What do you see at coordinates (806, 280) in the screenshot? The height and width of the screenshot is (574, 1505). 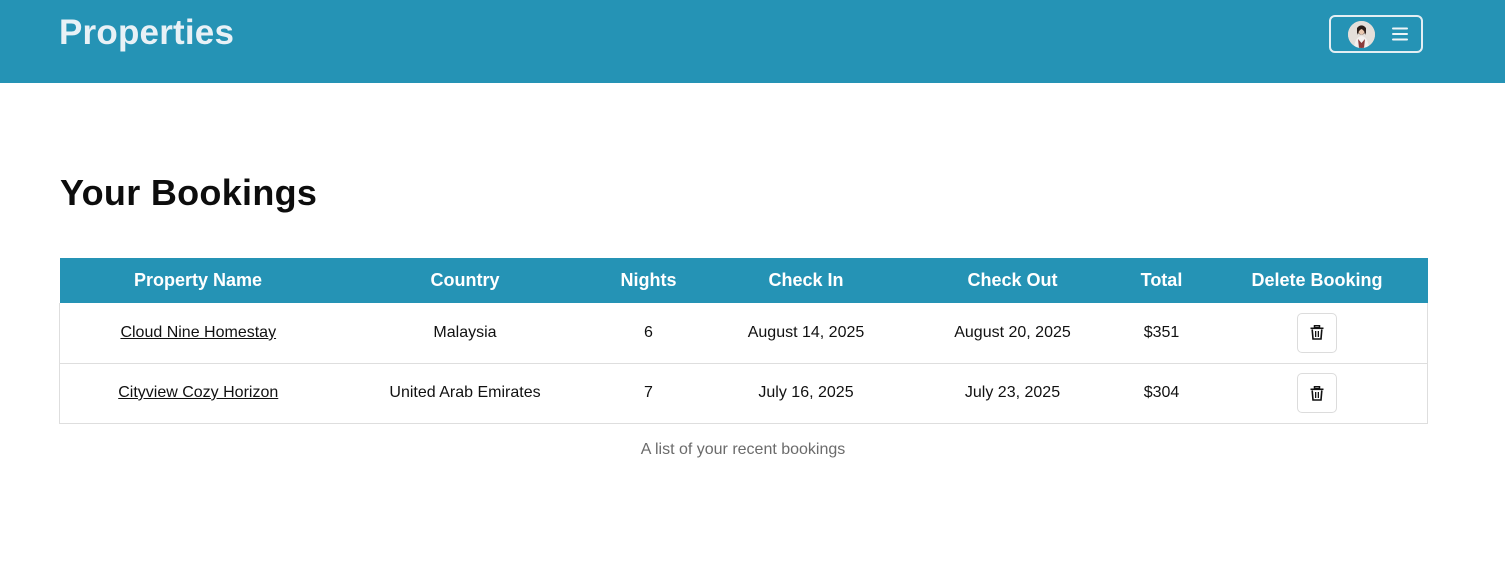 I see `column-header-check-in: Check In` at bounding box center [806, 280].